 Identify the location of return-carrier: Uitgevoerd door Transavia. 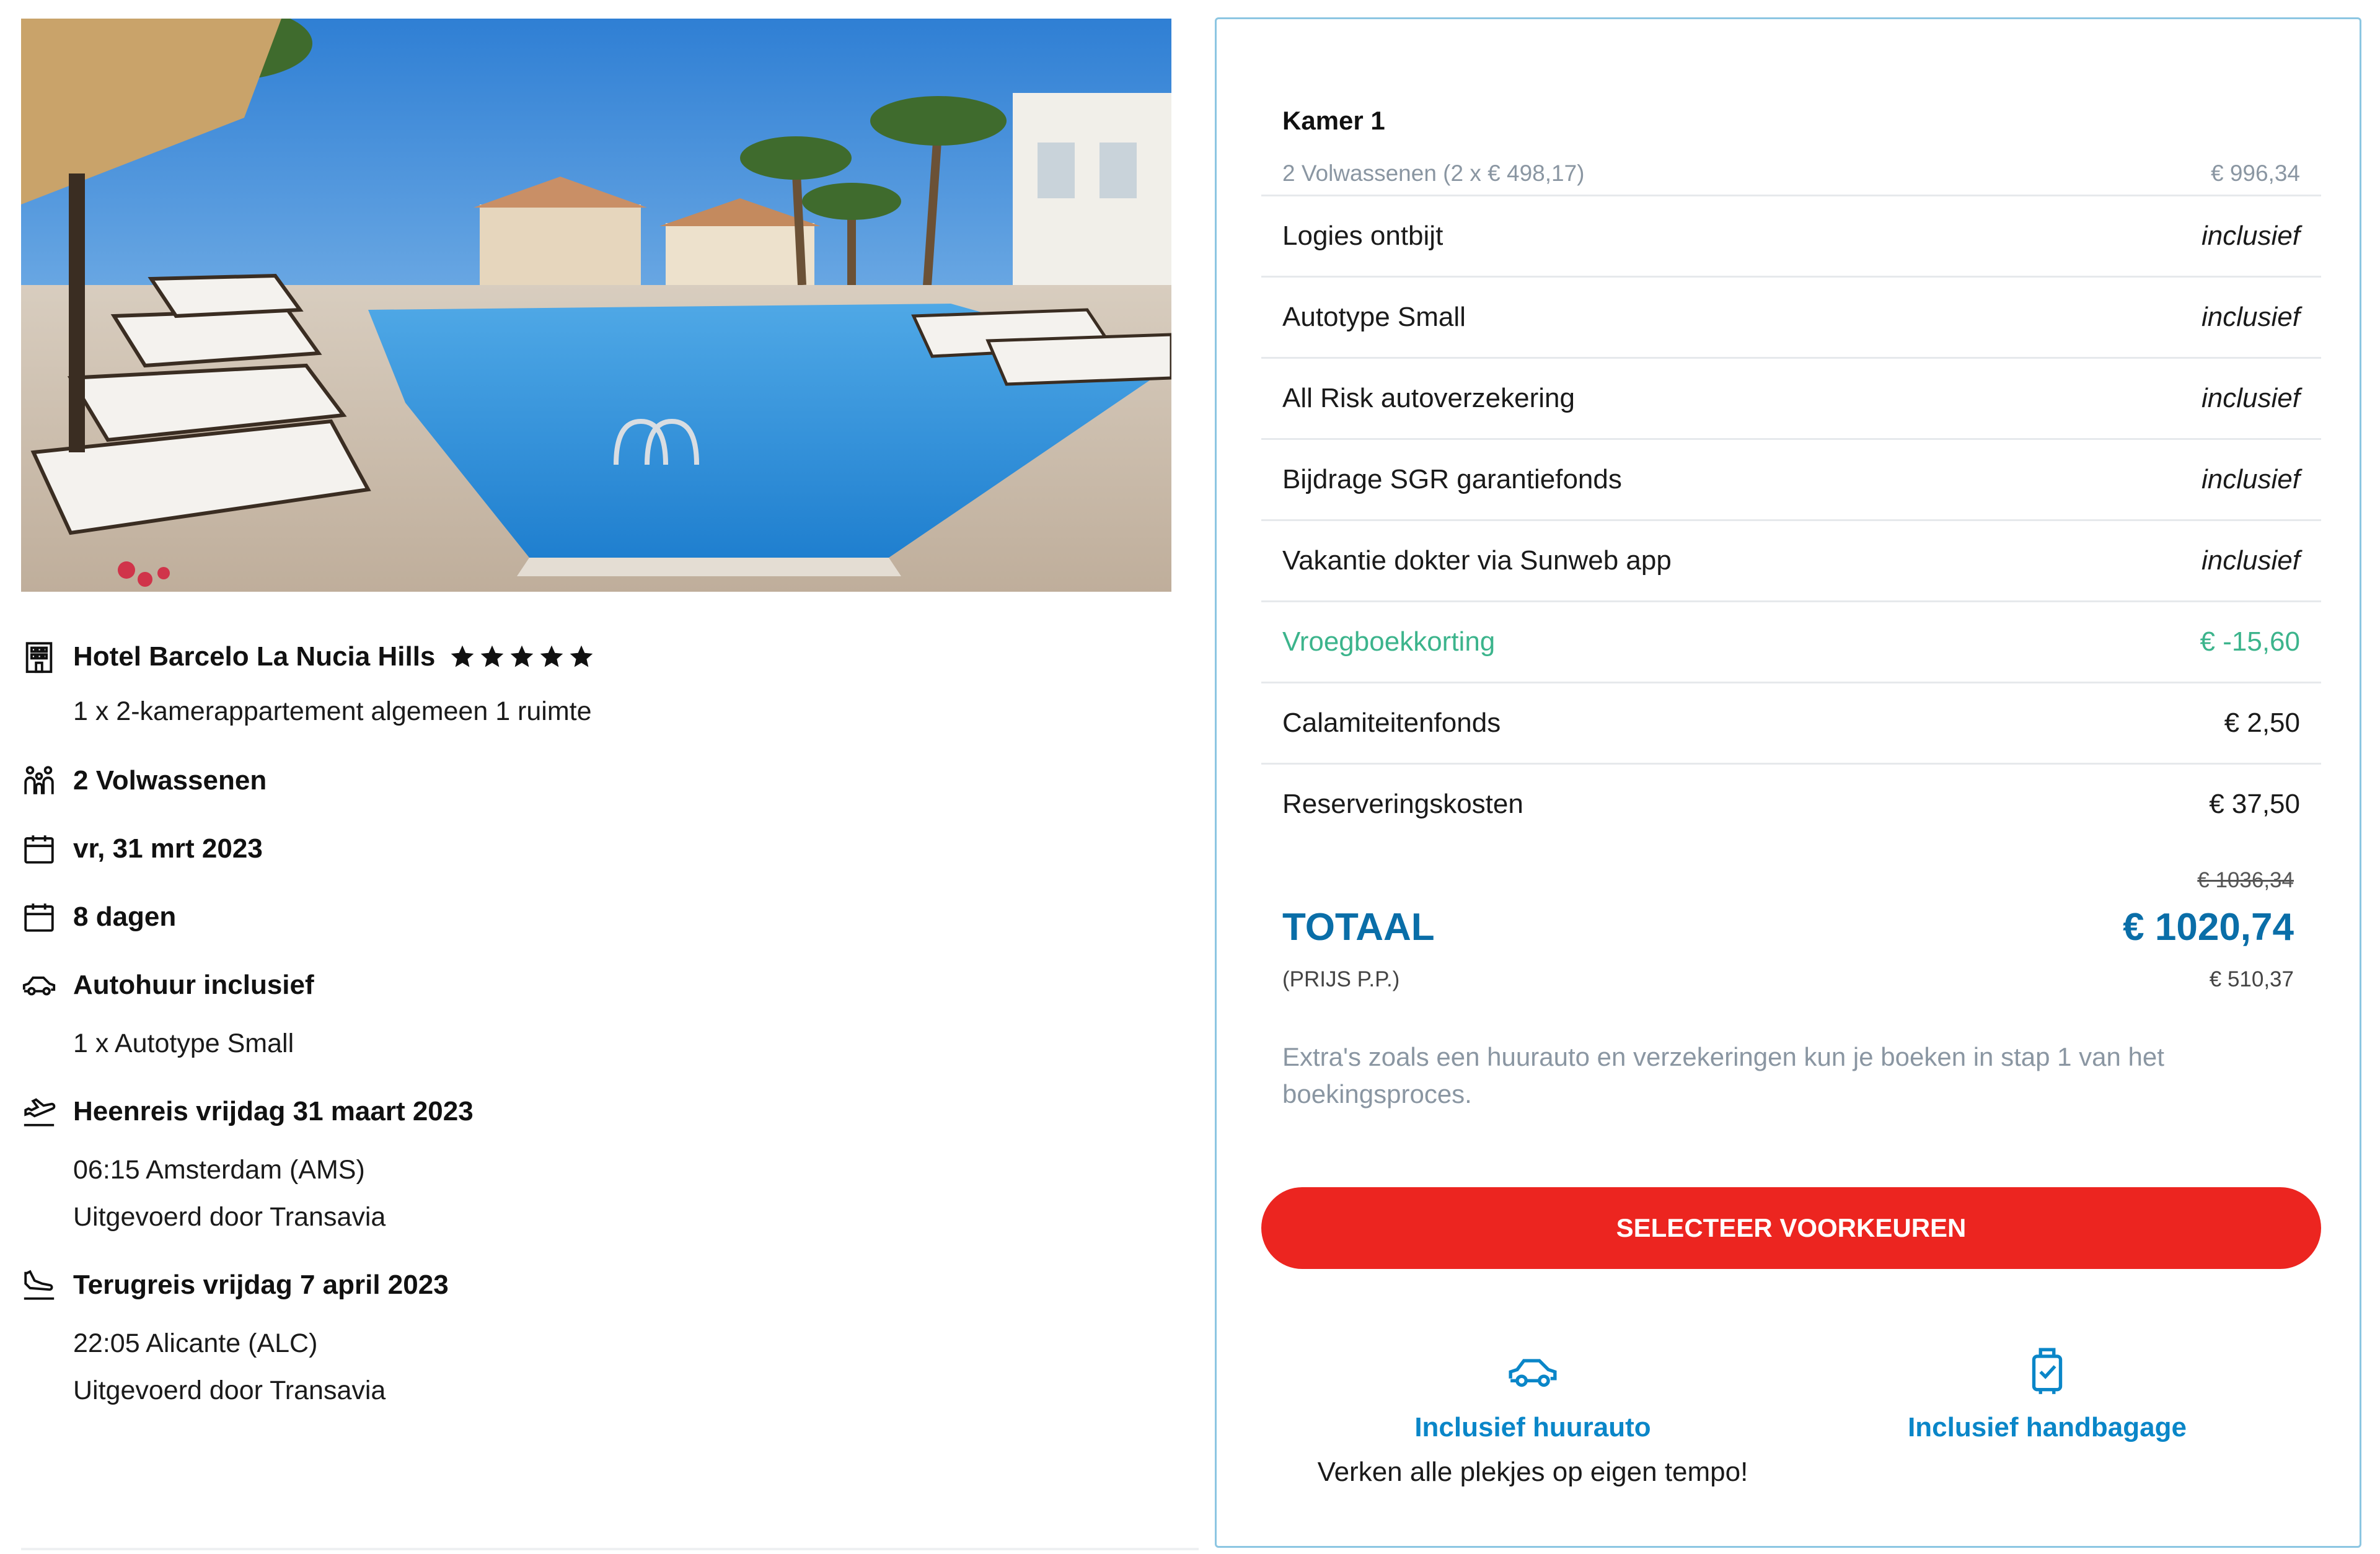
(229, 1390).